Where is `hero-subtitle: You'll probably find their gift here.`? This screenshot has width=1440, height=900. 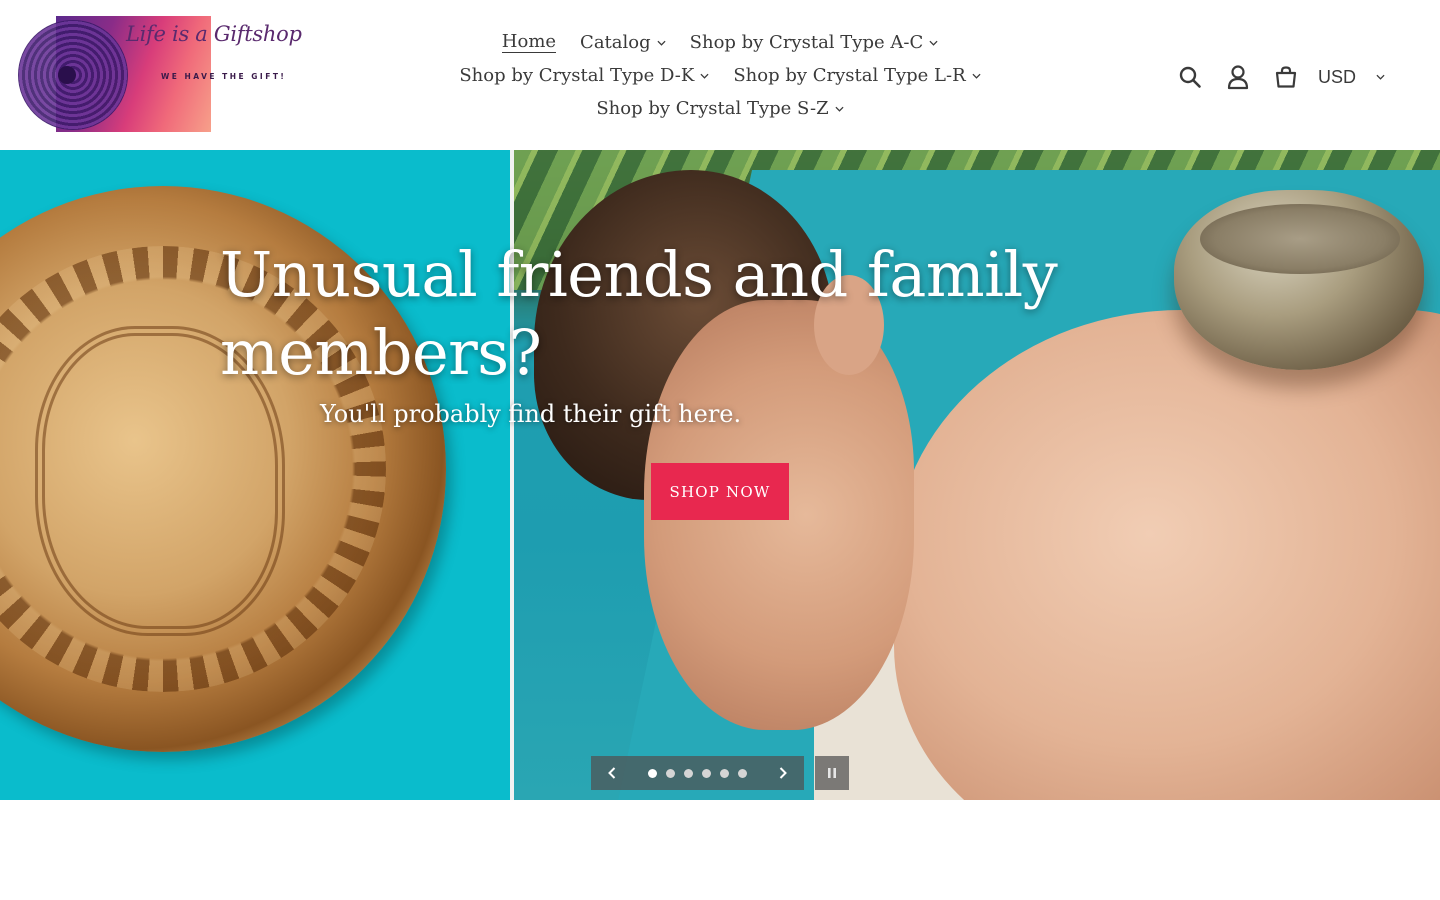 hero-subtitle: You'll probably find their gift here. is located at coordinates (531, 414).